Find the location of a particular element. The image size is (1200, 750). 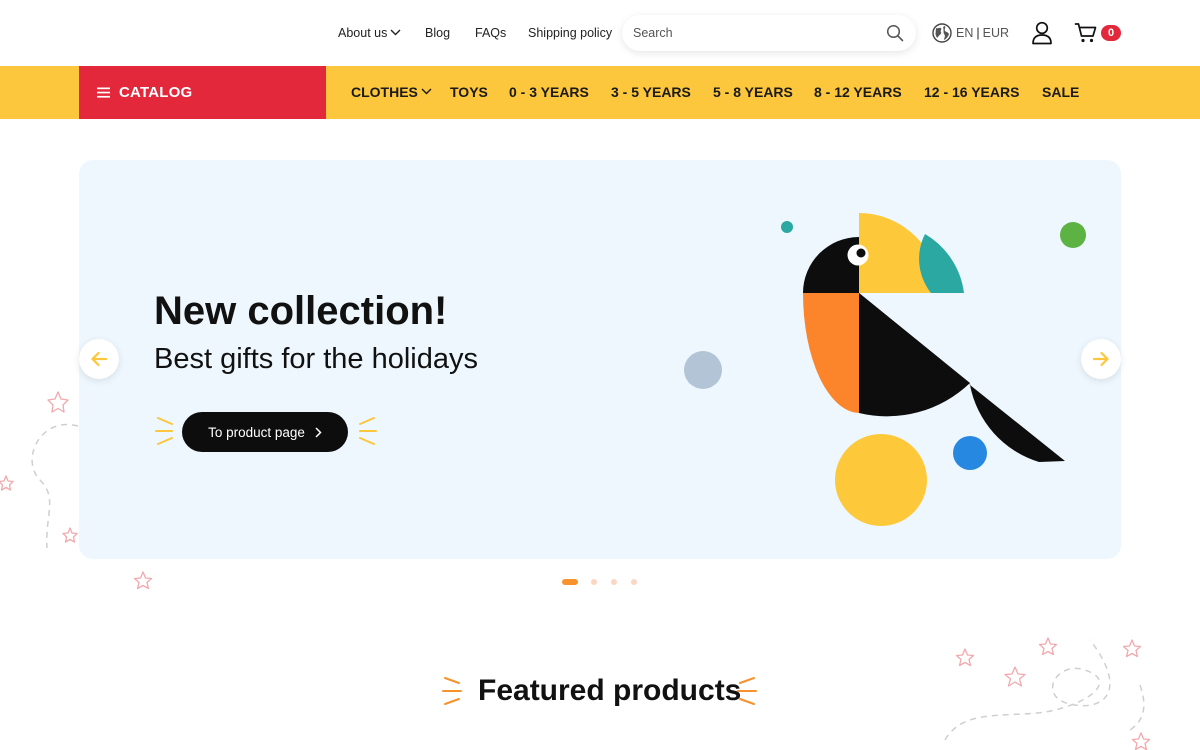

arrow-right-icon is located at coordinates (1100, 359).